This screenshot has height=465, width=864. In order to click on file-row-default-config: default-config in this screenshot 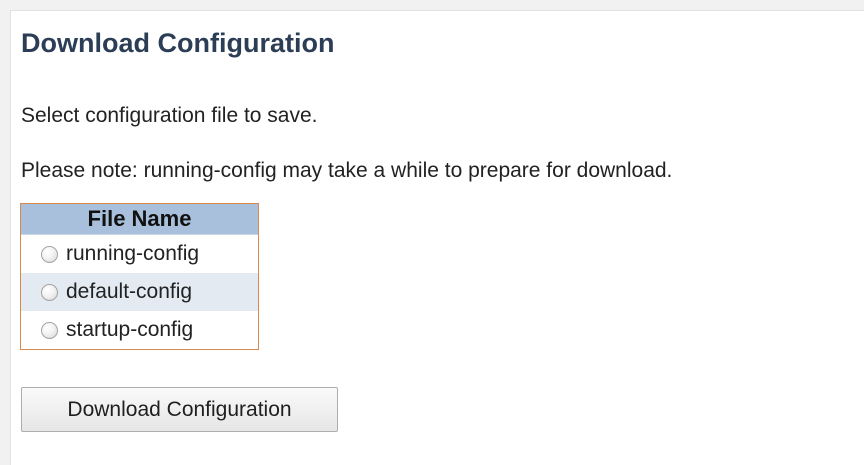, I will do `click(139, 292)`.